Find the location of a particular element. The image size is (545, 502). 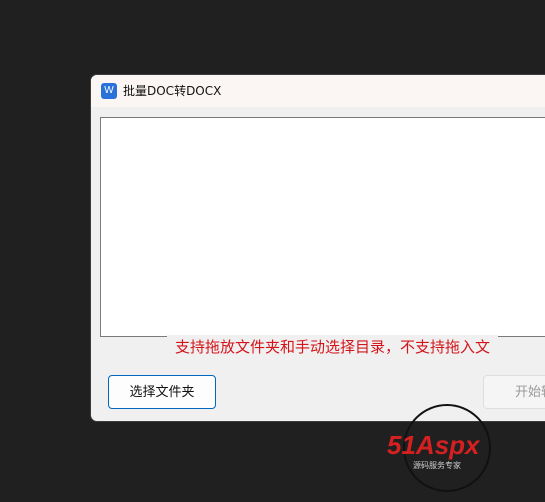

title-bar: W 批量DOC转DOCX is located at coordinates (318, 91).